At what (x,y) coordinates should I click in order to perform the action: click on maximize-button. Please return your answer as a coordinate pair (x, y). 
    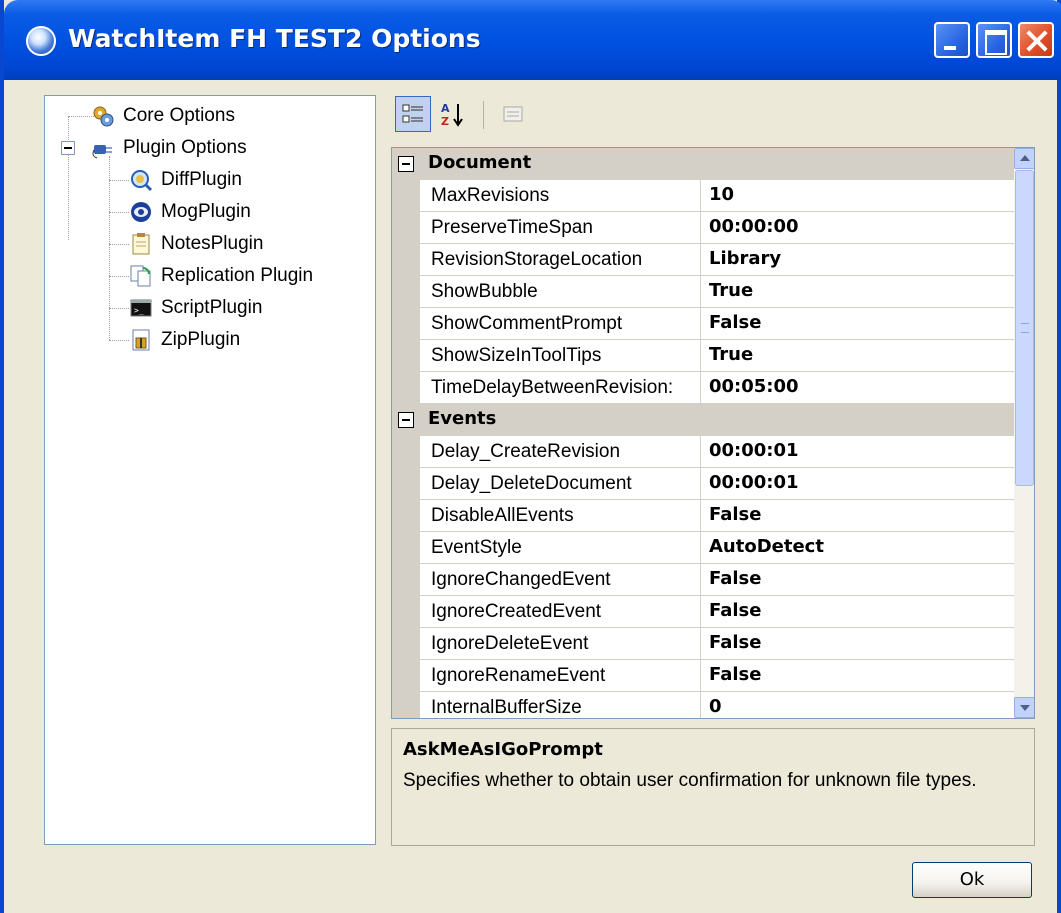
    Looking at the image, I should click on (994, 40).